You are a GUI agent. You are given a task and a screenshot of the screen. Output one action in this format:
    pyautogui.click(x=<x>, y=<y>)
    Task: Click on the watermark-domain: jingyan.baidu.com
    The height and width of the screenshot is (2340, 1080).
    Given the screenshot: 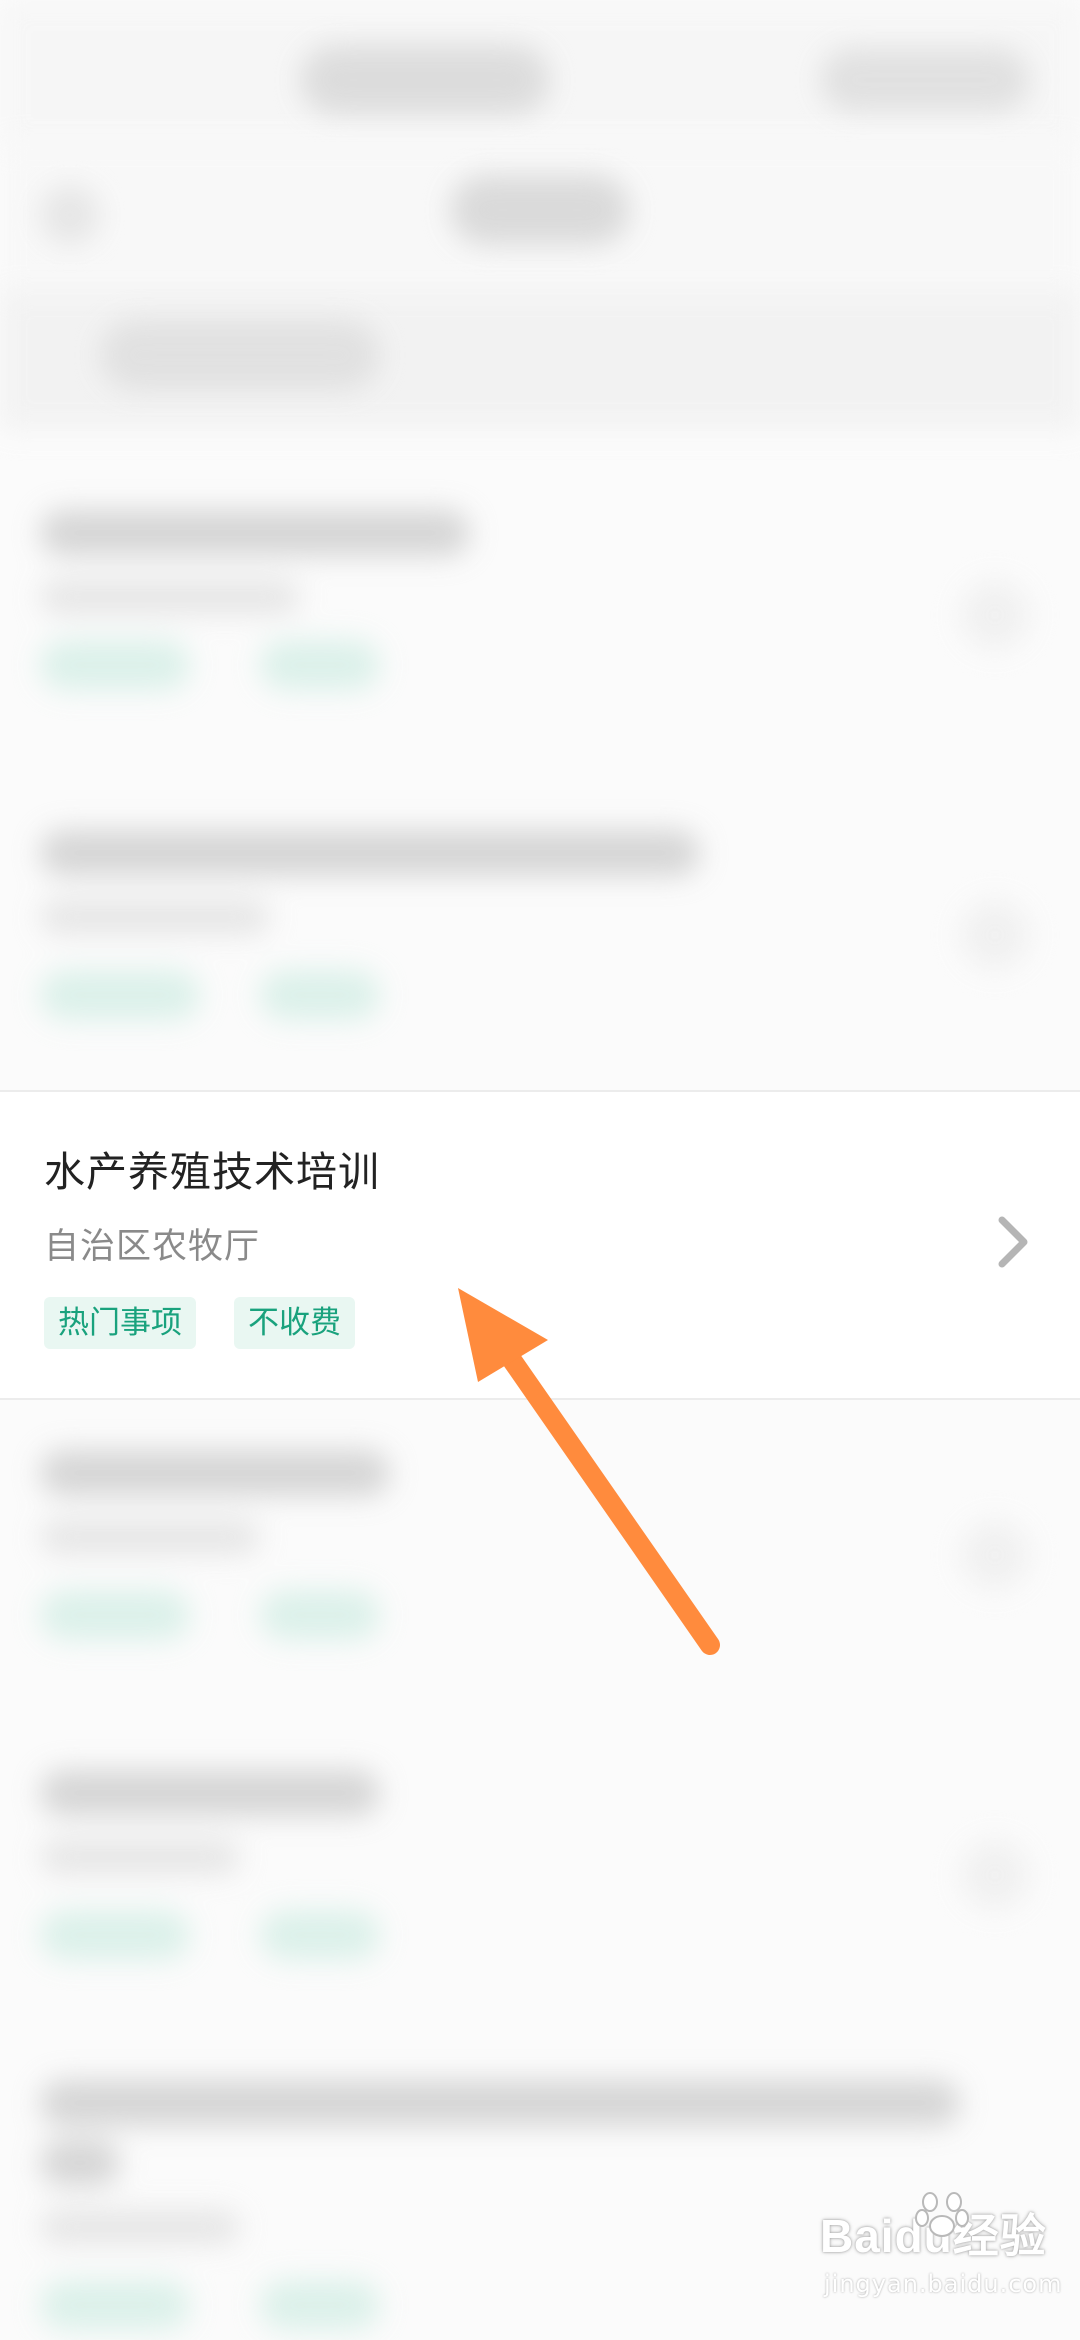 What is the action you would take?
    pyautogui.click(x=943, y=2284)
    